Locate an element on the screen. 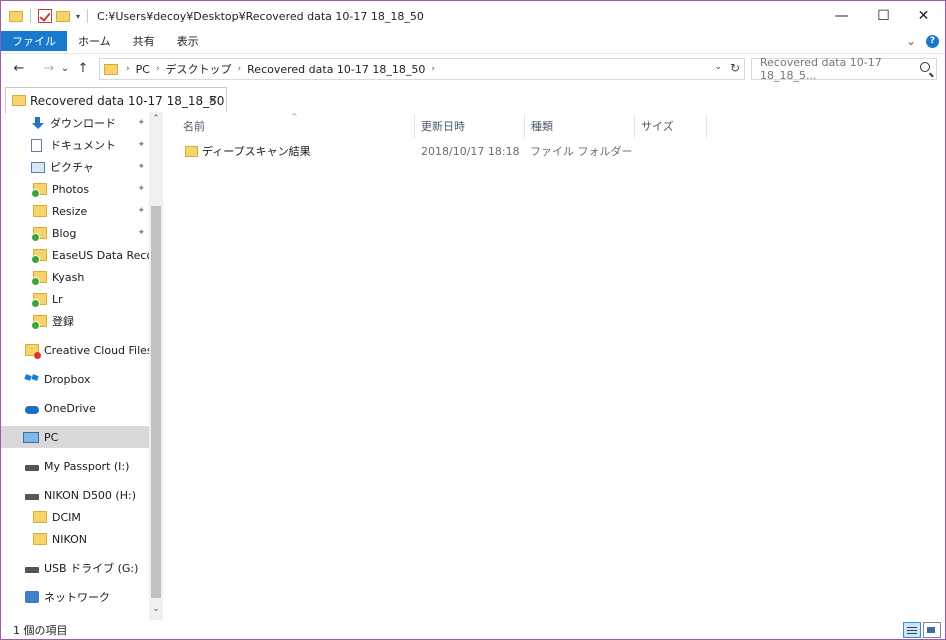 The height and width of the screenshot is (640, 946). sidebar-item-resize: Resize ✦ is located at coordinates (75, 211).